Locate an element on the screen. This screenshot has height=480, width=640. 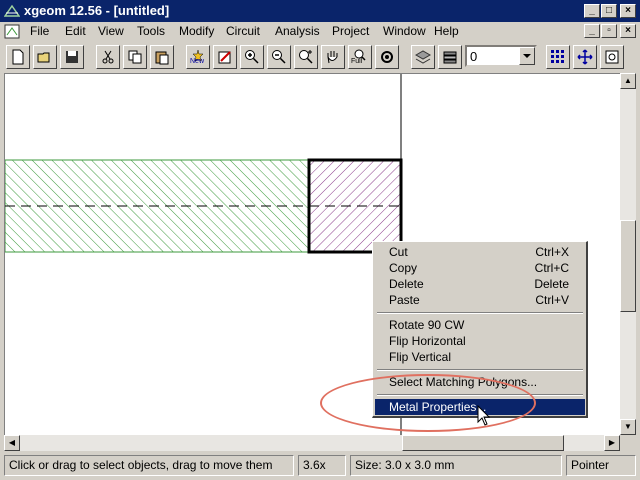
menu-circuit: Circuit is located at coordinates (243, 31).